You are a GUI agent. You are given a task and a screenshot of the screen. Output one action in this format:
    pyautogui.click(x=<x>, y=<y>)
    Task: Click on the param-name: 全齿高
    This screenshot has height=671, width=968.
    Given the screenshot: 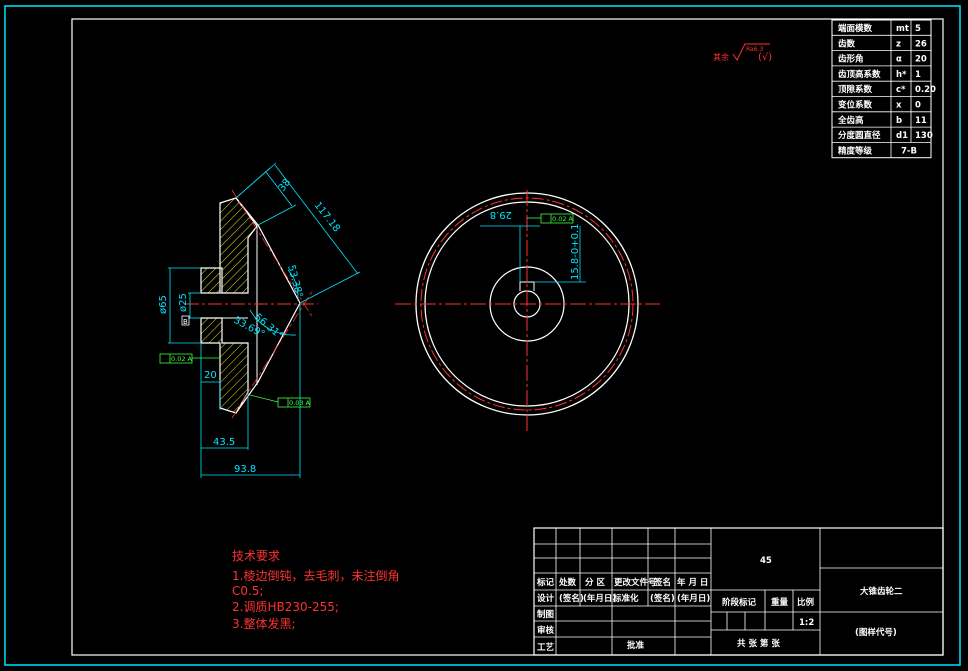 What is the action you would take?
    pyautogui.click(x=850, y=120)
    